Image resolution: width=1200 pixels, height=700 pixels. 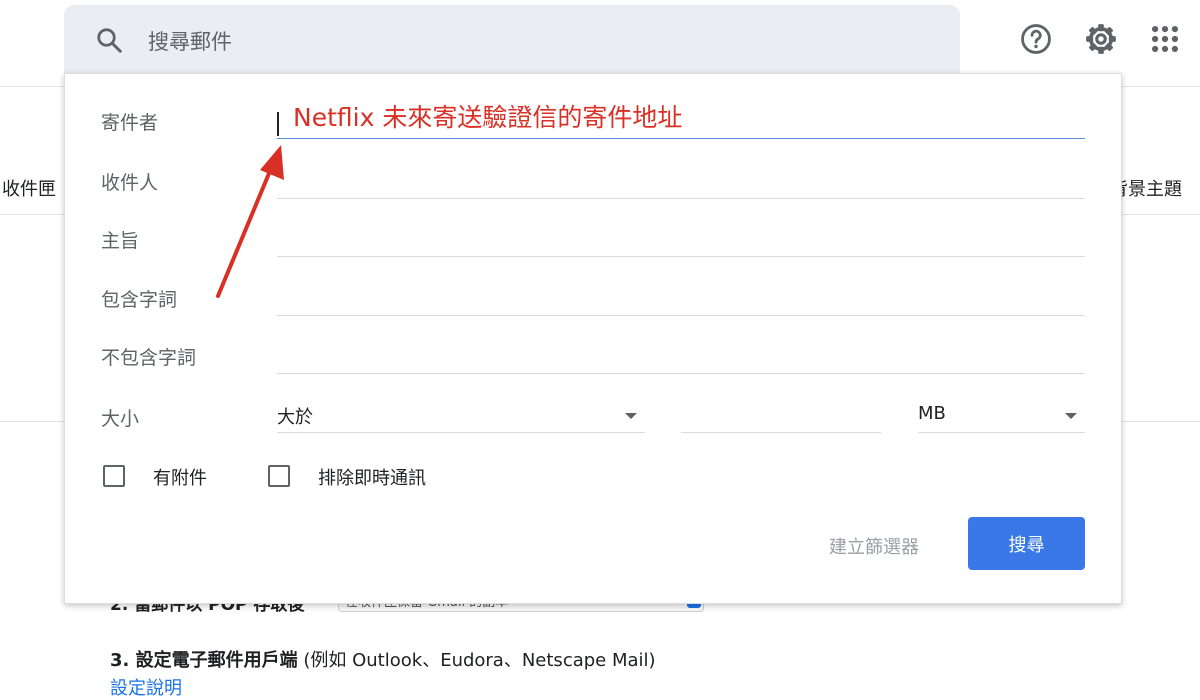 I want to click on search-icon, so click(x=109, y=40).